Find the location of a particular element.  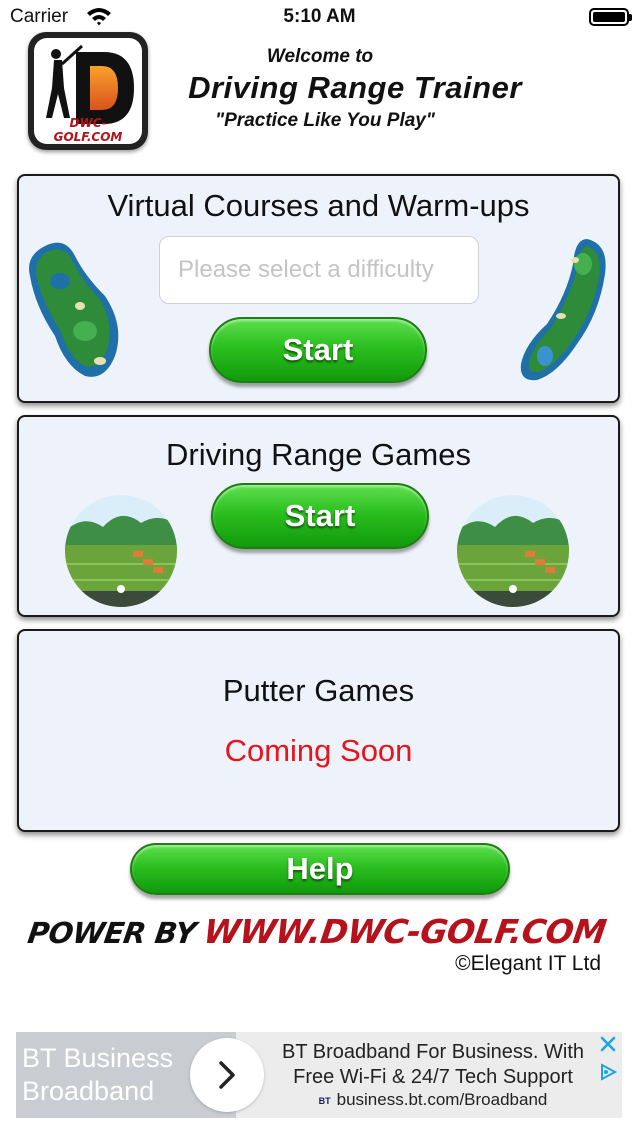

driving-range-games-title: Driving Range Games is located at coordinates (318, 454).